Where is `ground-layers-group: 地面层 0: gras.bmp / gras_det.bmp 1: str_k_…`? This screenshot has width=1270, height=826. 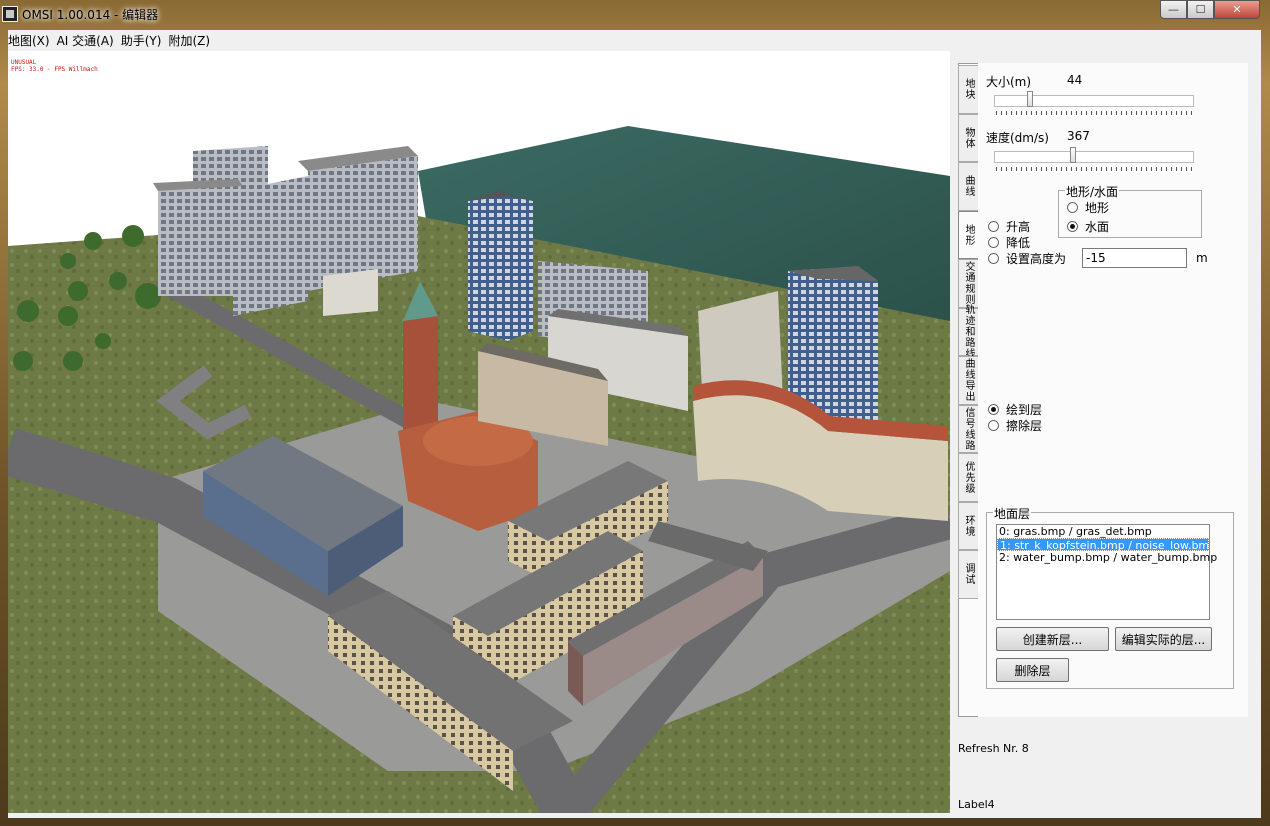 ground-layers-group: 地面层 0: gras.bmp / gras_det.bmp 1: str_k_… is located at coordinates (1110, 597).